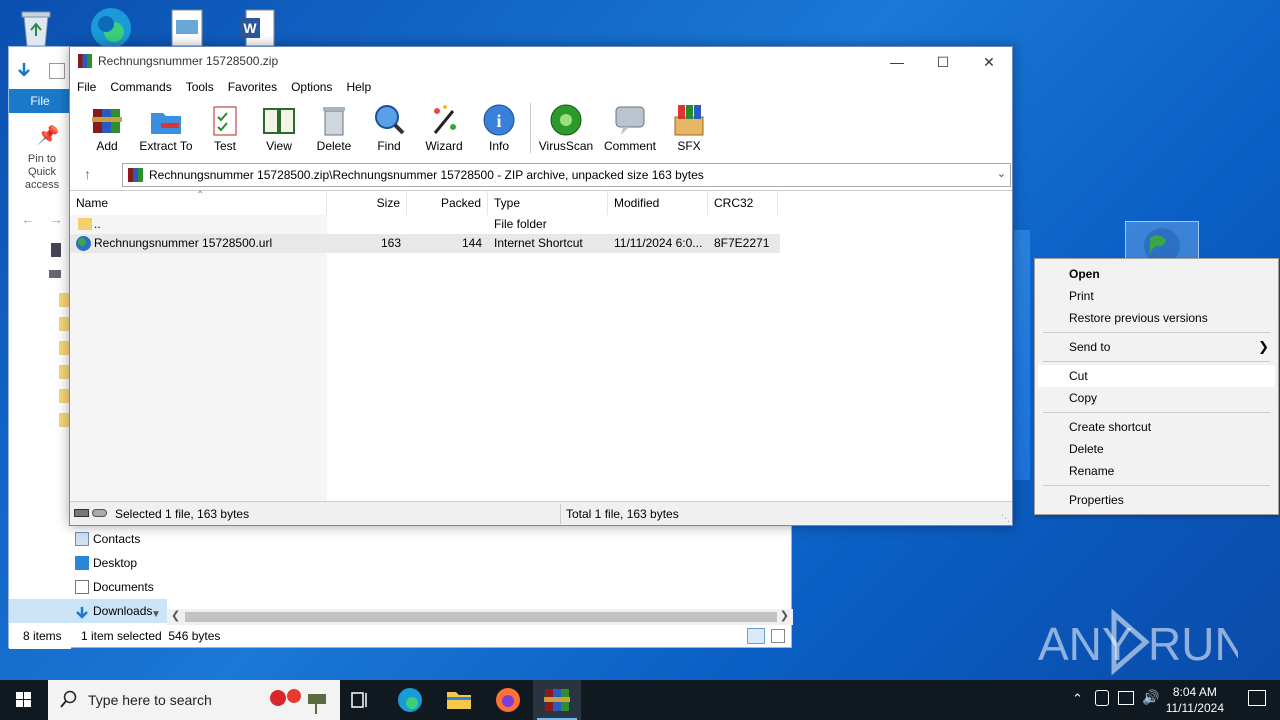  What do you see at coordinates (107, 129) in the screenshot?
I see `toolbar-add-button: Add` at bounding box center [107, 129].